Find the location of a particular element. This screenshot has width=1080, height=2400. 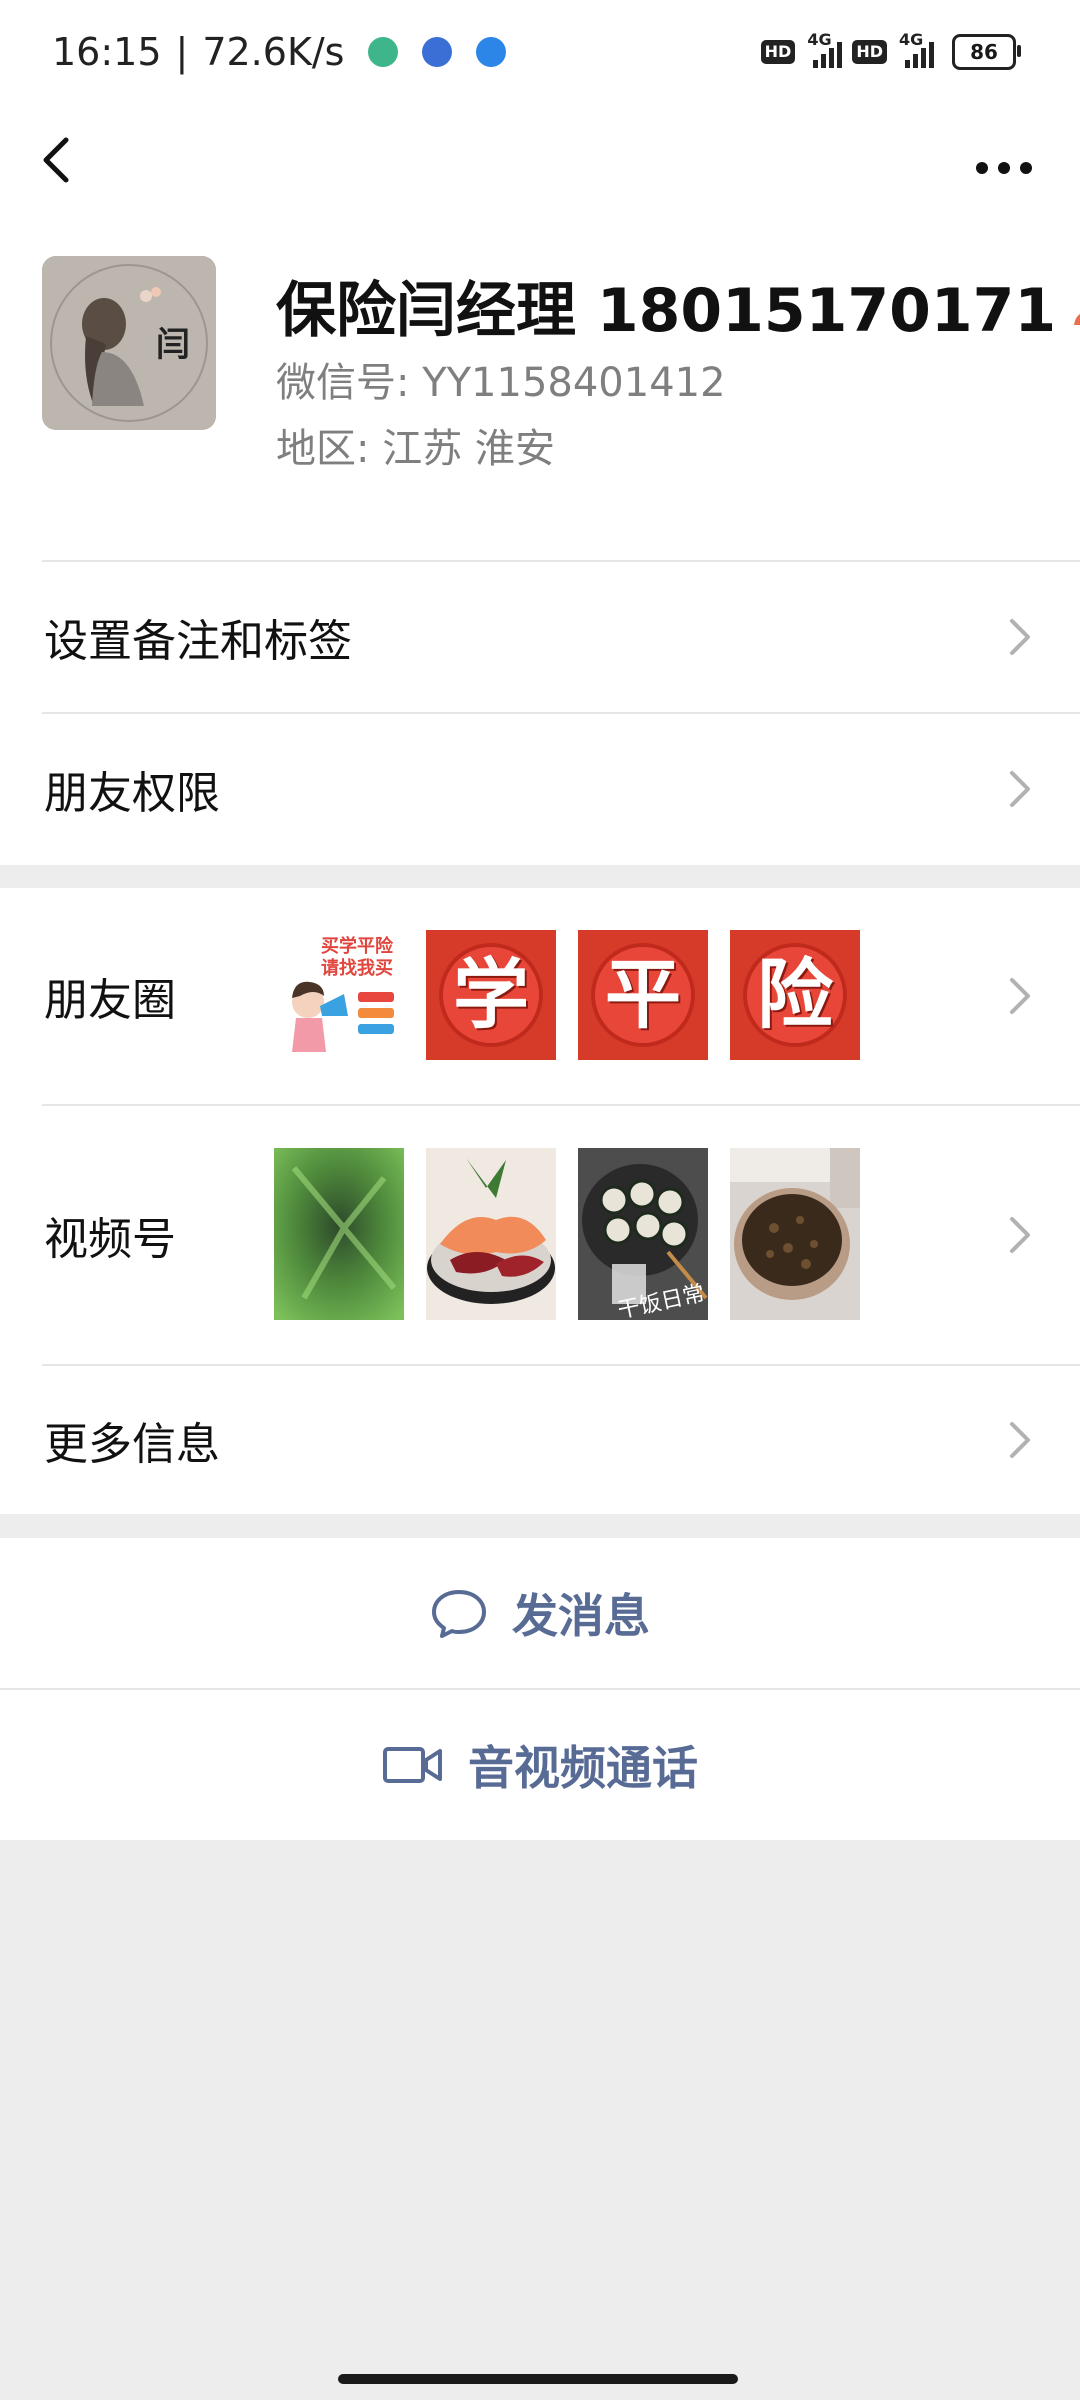

region: 地区: 江苏 淮安 is located at coordinates (415, 449).